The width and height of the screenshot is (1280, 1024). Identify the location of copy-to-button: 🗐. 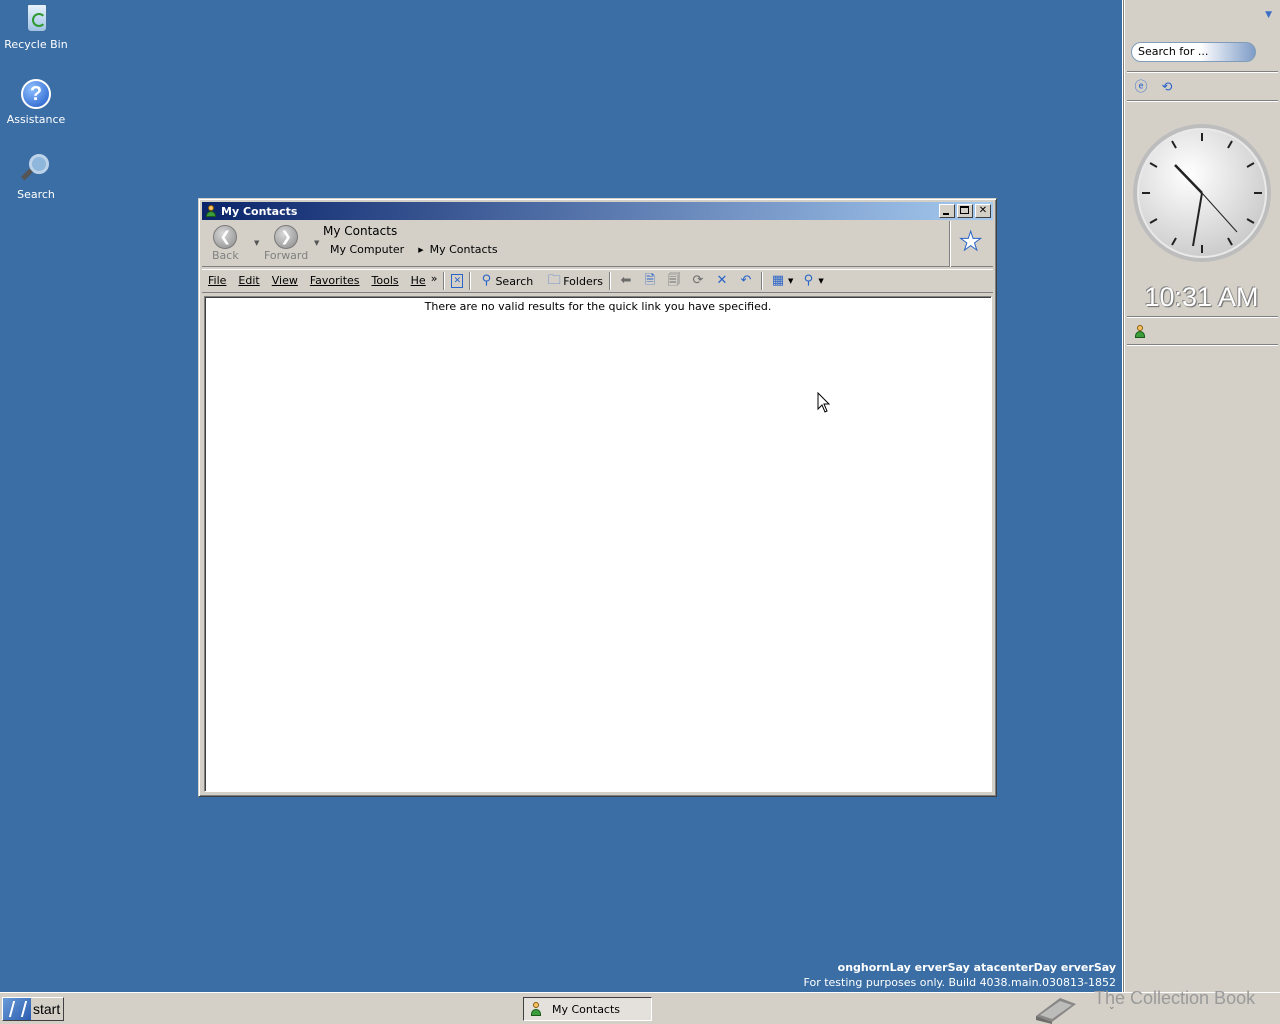
(674, 281).